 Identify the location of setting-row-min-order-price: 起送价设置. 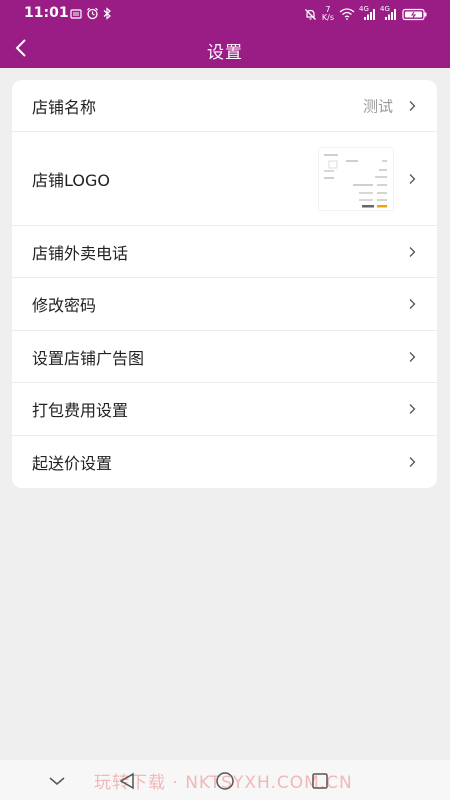
(224, 462).